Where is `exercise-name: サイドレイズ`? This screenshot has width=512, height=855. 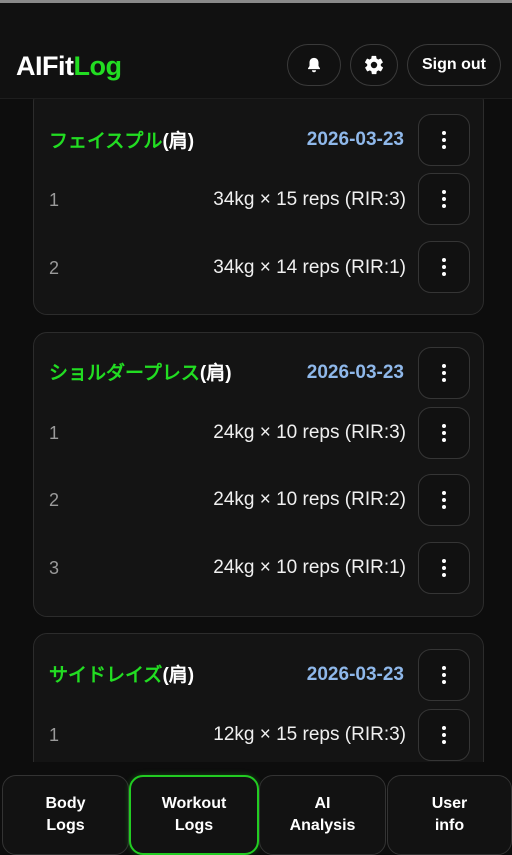
exercise-name: サイドレイズ is located at coordinates (106, 675).